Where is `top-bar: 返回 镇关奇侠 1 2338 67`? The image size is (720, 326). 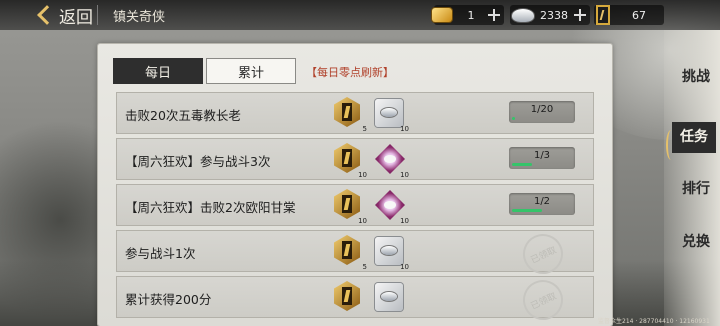
top-bar: 返回 镇关奇侠 1 2338 67 is located at coordinates (360, 15).